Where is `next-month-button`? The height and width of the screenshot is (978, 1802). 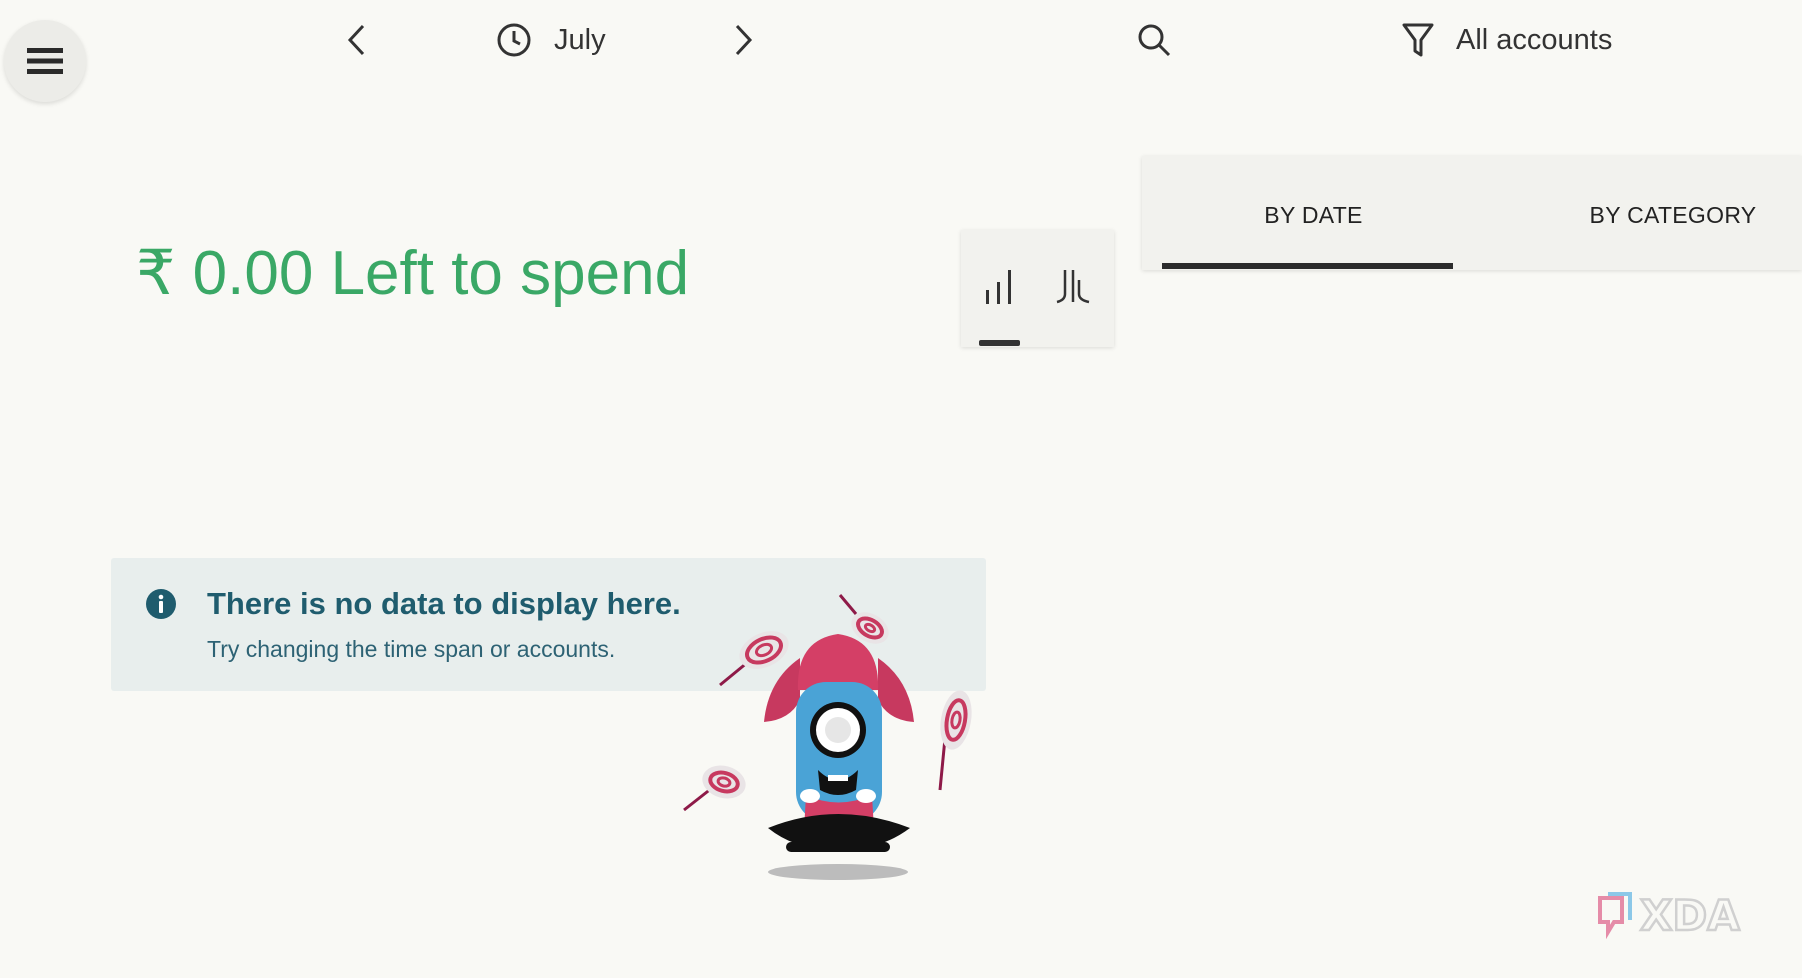 next-month-button is located at coordinates (743, 40).